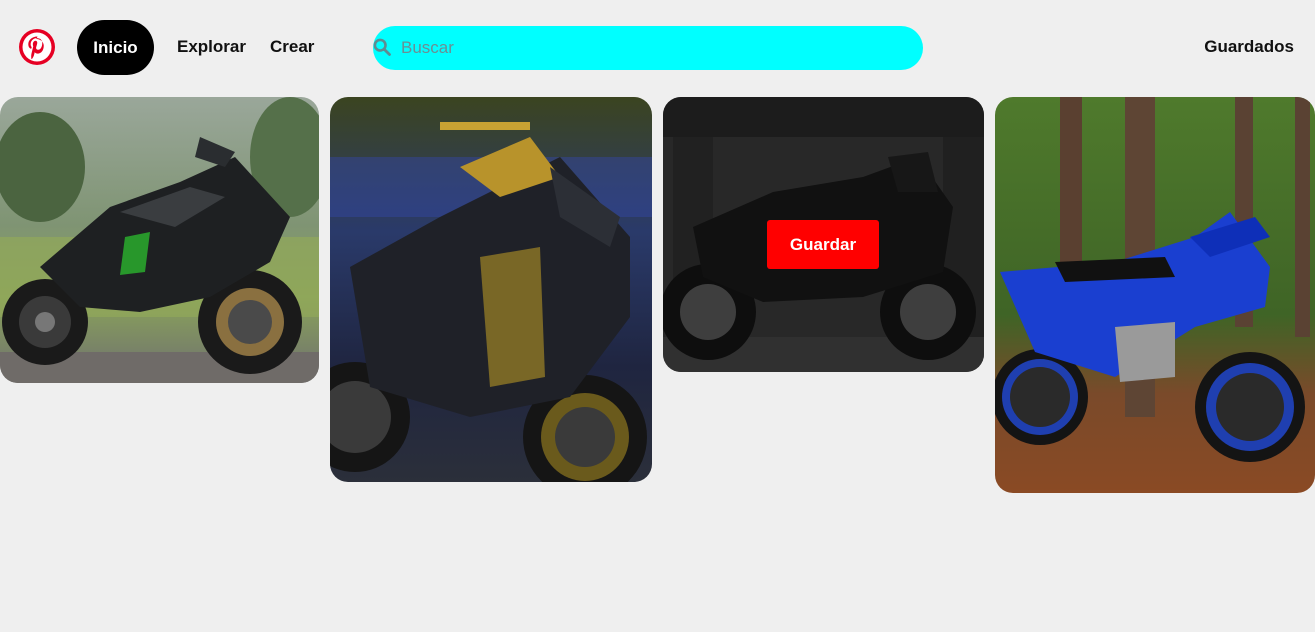 The image size is (1315, 632). What do you see at coordinates (382, 47) in the screenshot?
I see `search-icon` at bounding box center [382, 47].